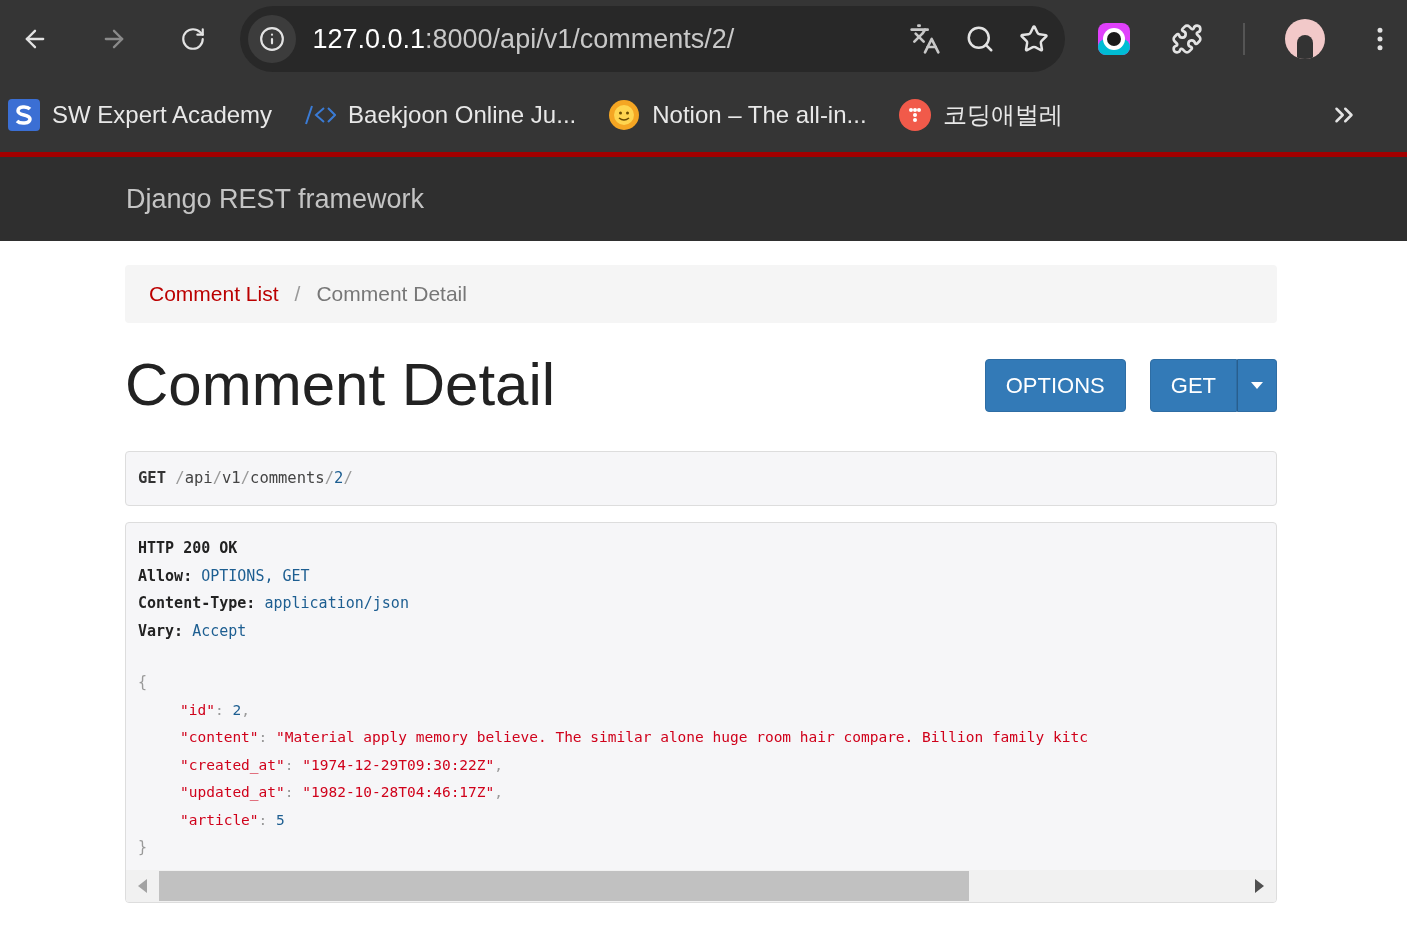 Image resolution: width=1407 pixels, height=940 pixels. What do you see at coordinates (24, 115) in the screenshot?
I see `s-logo-icon` at bounding box center [24, 115].